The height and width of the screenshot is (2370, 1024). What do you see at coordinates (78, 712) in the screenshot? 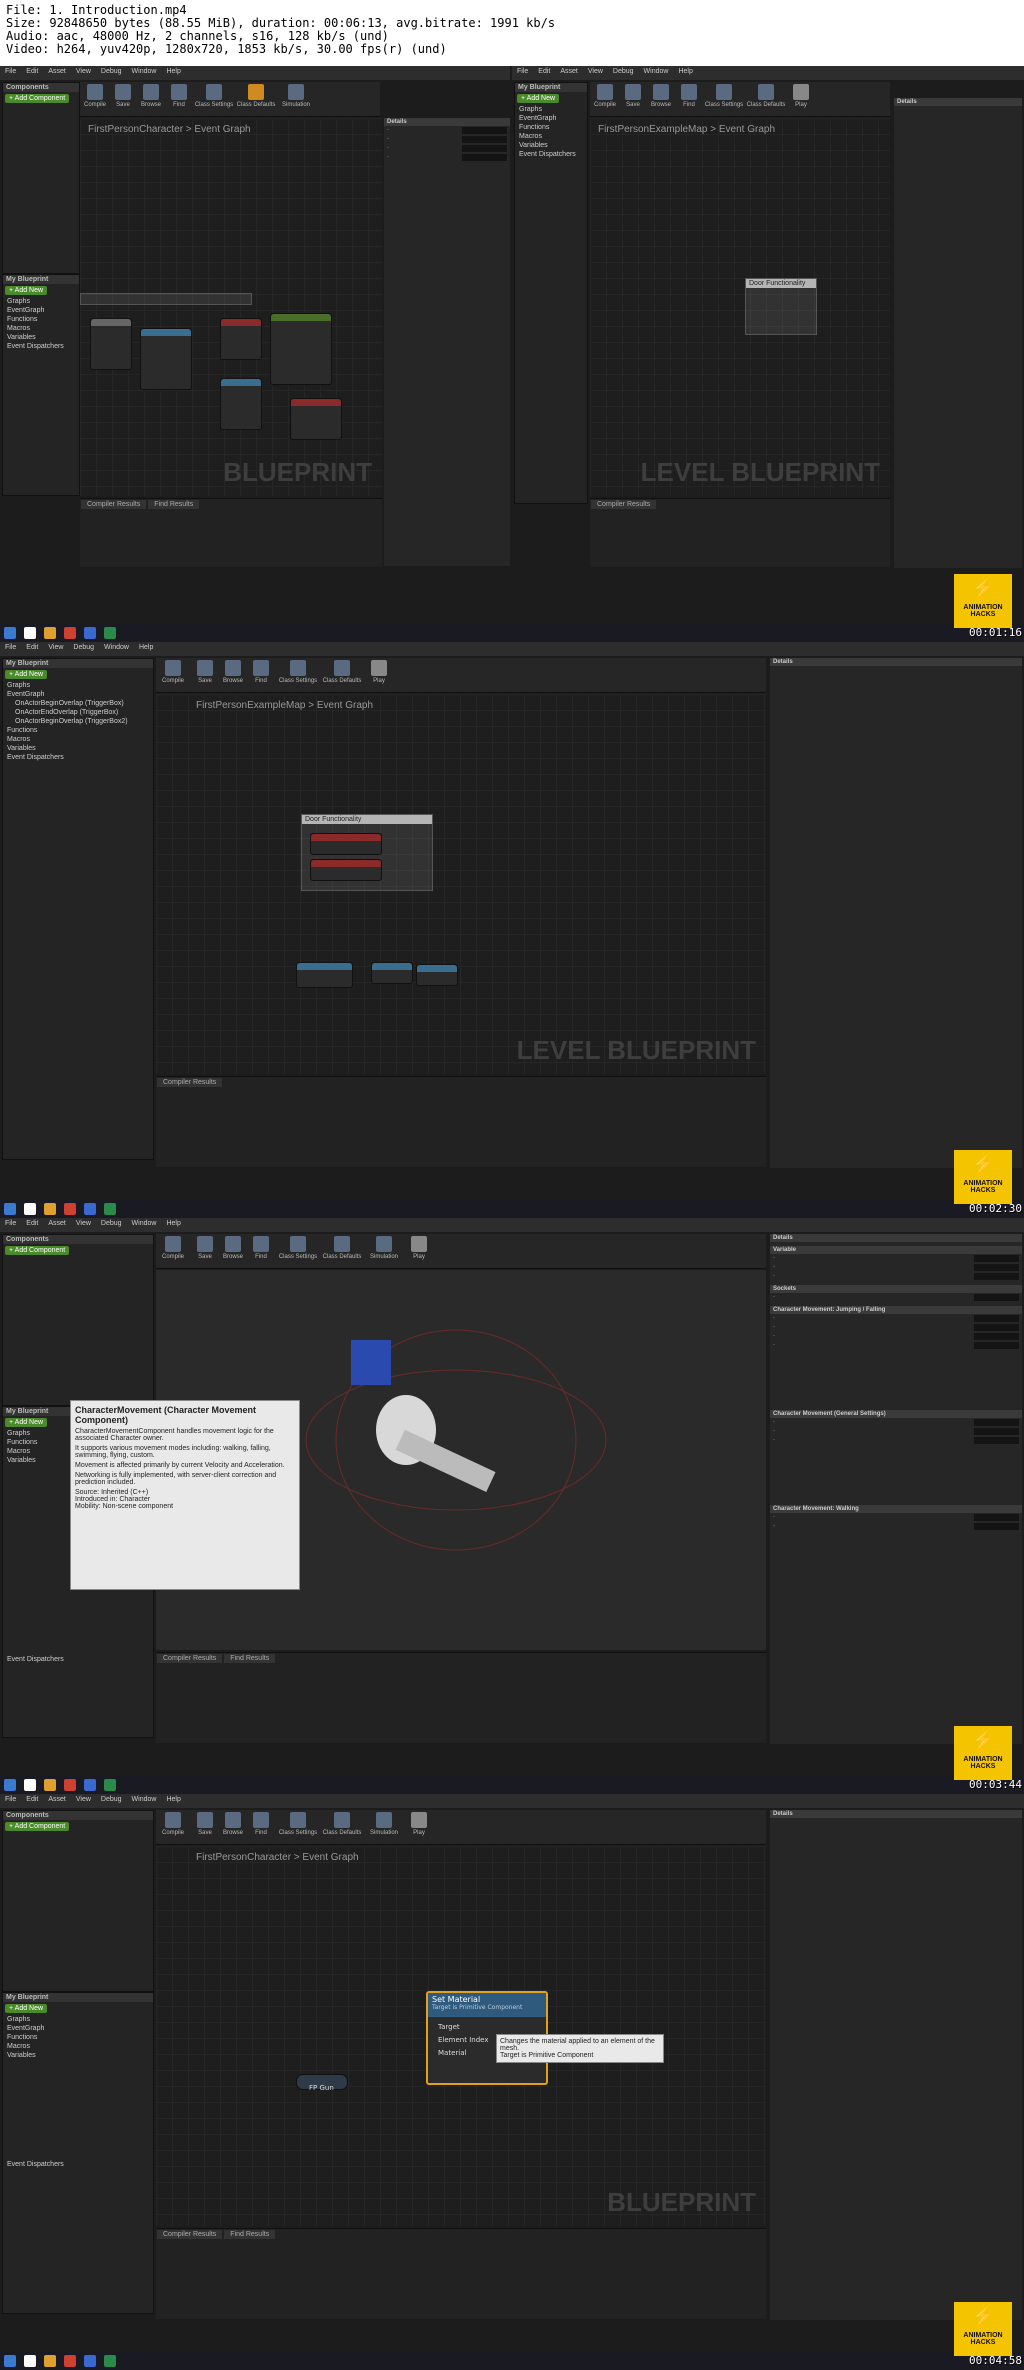
I see `graph-event-item: OnActorEndOverlap (TriggerBox)` at bounding box center [78, 712].